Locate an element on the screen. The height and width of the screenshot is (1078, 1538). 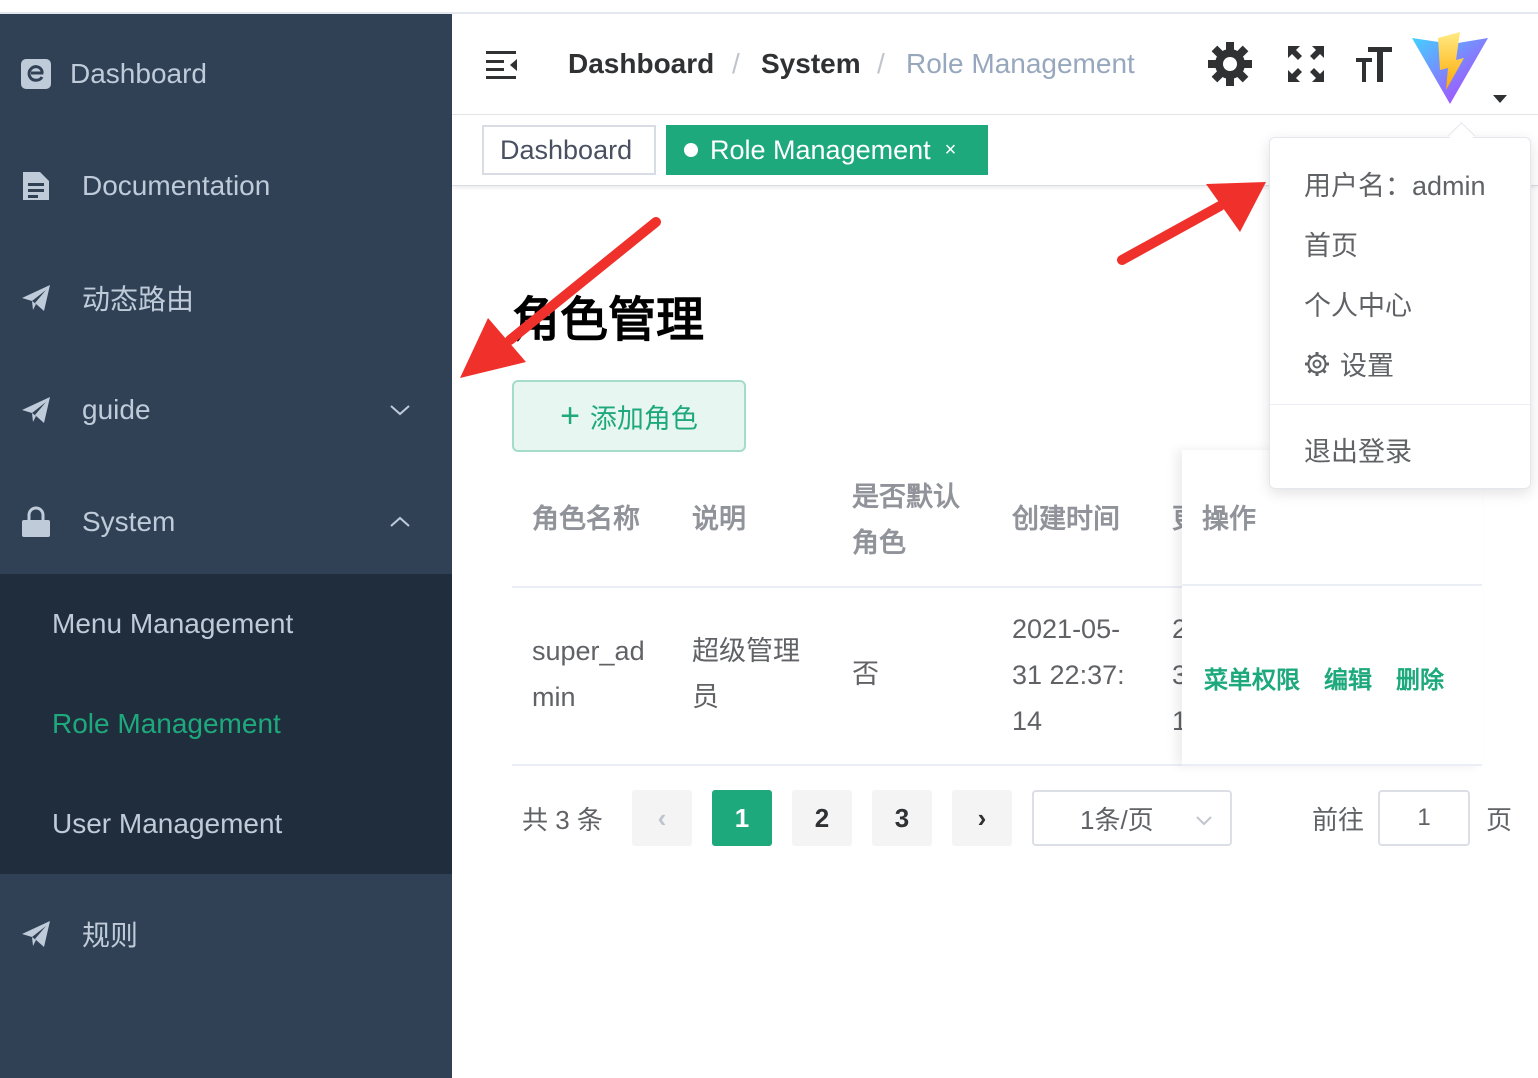
browser-top-edge is located at coordinates (769, 7).